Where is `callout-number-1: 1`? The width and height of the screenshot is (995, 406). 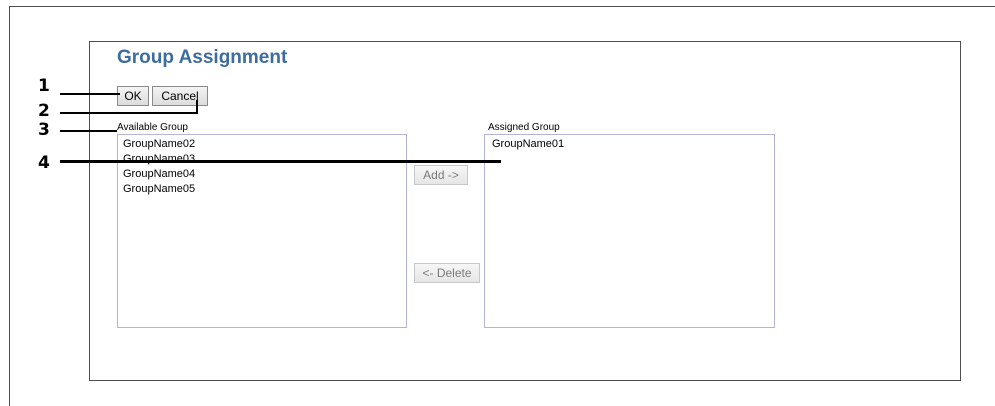 callout-number-1: 1 is located at coordinates (44, 86).